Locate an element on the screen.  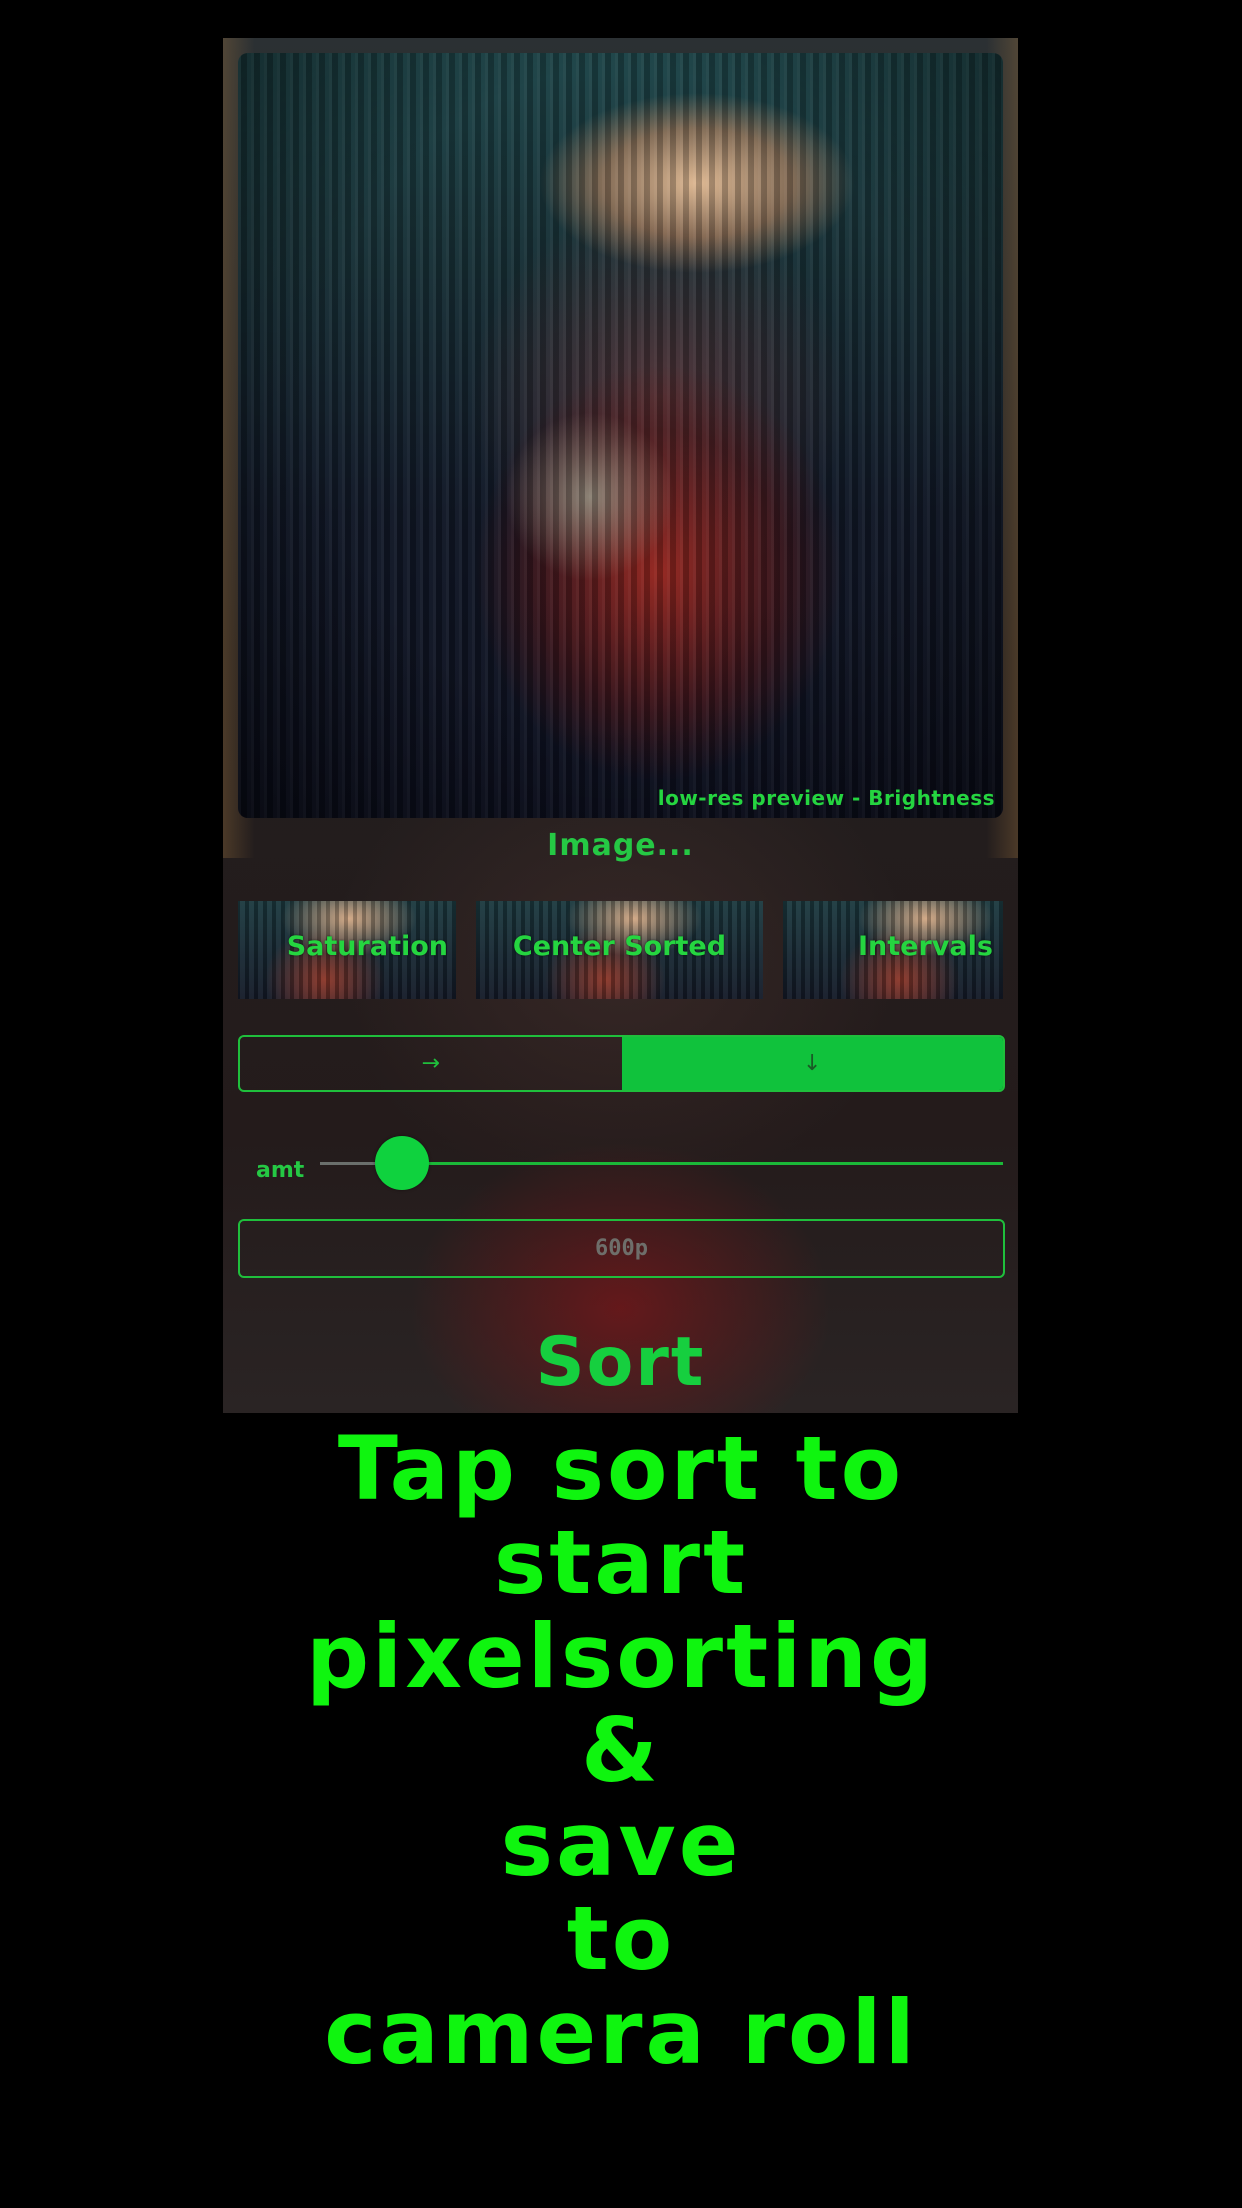
effect-label: Saturation is located at coordinates (367, 946).